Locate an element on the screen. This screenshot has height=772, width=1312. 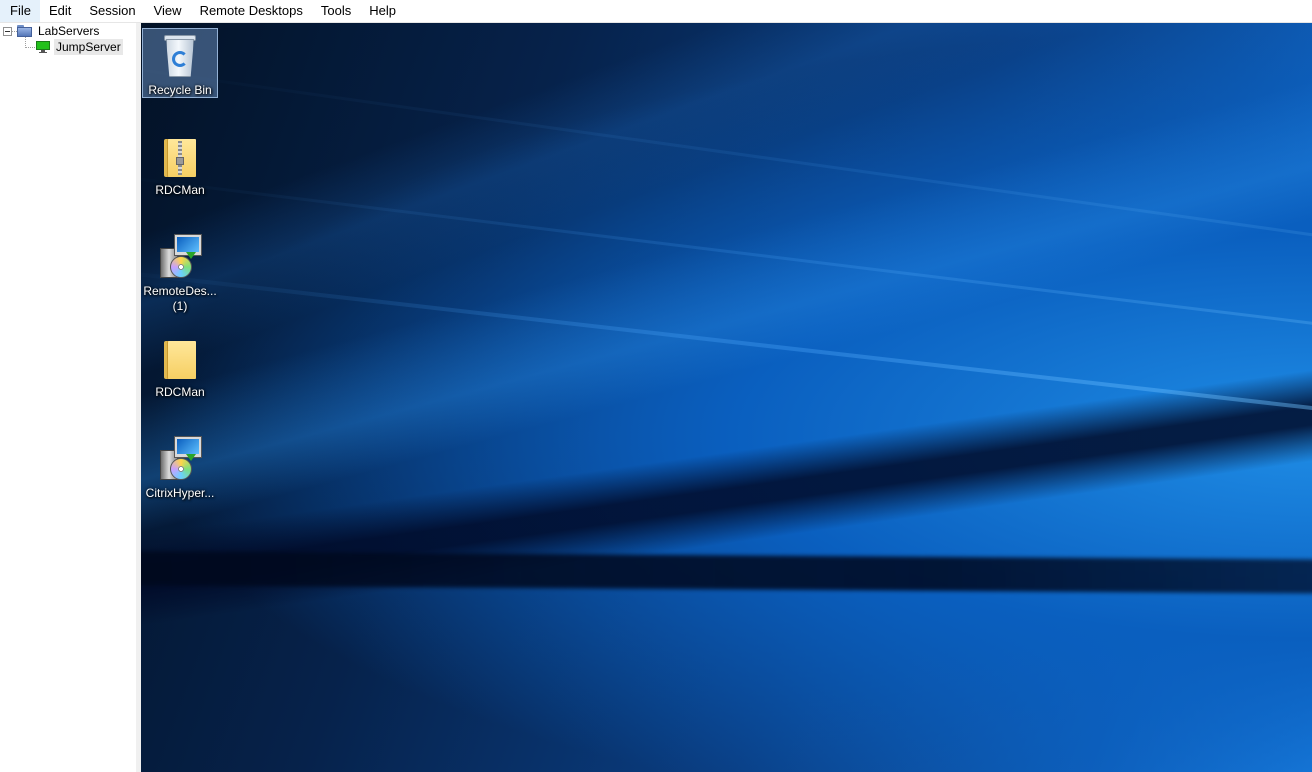
server-tree: LabServers JumpServer is located at coordinates (68, 397).